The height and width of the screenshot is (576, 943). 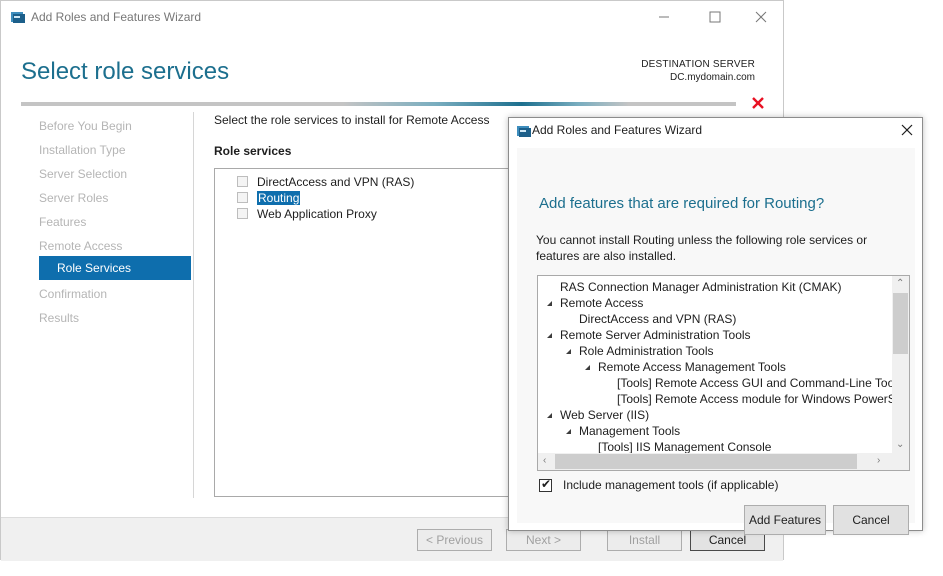 What do you see at coordinates (646, 351) in the screenshot?
I see `feature-label: Role Administration Tools` at bounding box center [646, 351].